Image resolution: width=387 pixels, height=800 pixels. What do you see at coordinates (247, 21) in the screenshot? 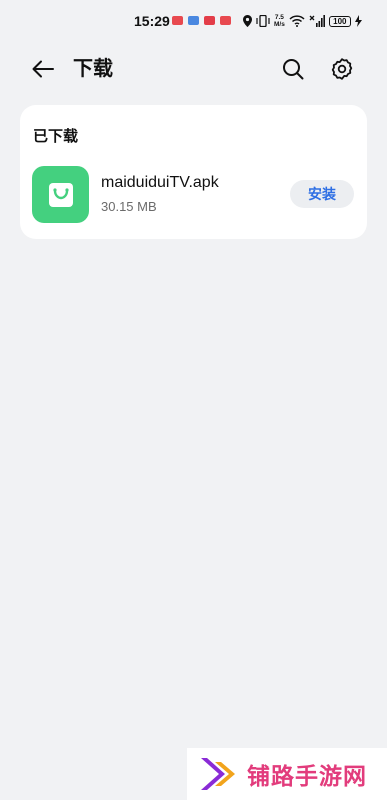
I see `location-icon` at bounding box center [247, 21].